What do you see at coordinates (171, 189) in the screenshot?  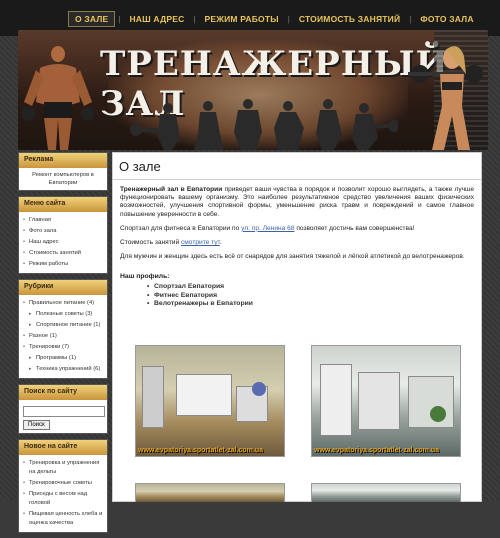 I see `intro-bold: Тренажерный зал в Евпатории` at bounding box center [171, 189].